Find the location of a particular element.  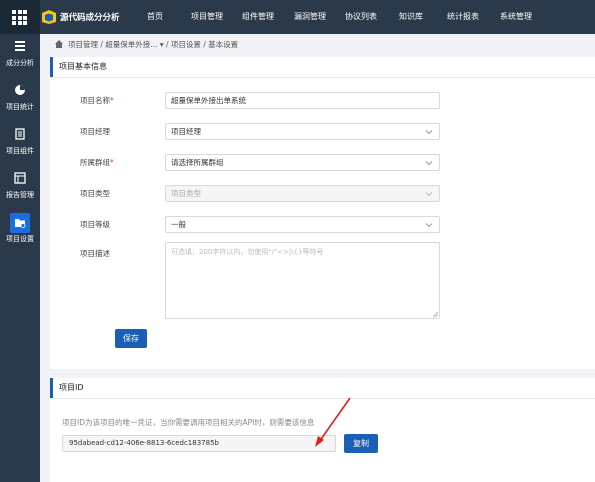

project-type-select: 项目类型 is located at coordinates (302, 193).